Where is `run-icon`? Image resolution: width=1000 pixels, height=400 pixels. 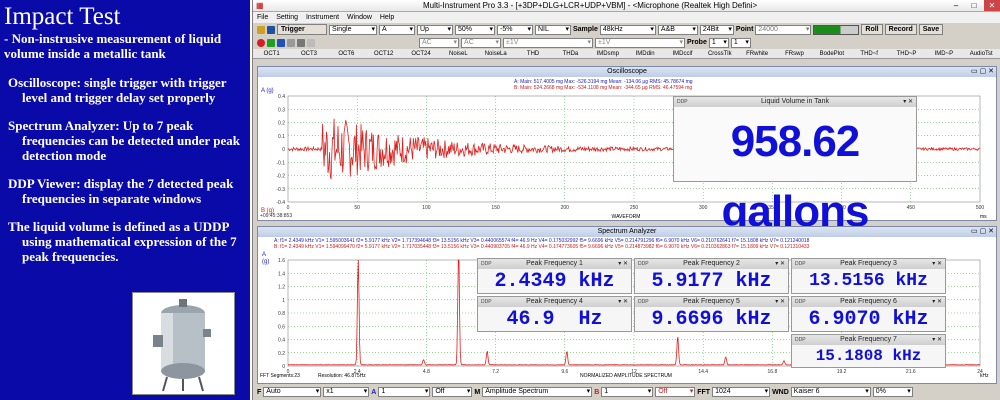
run-icon is located at coordinates (261, 42).